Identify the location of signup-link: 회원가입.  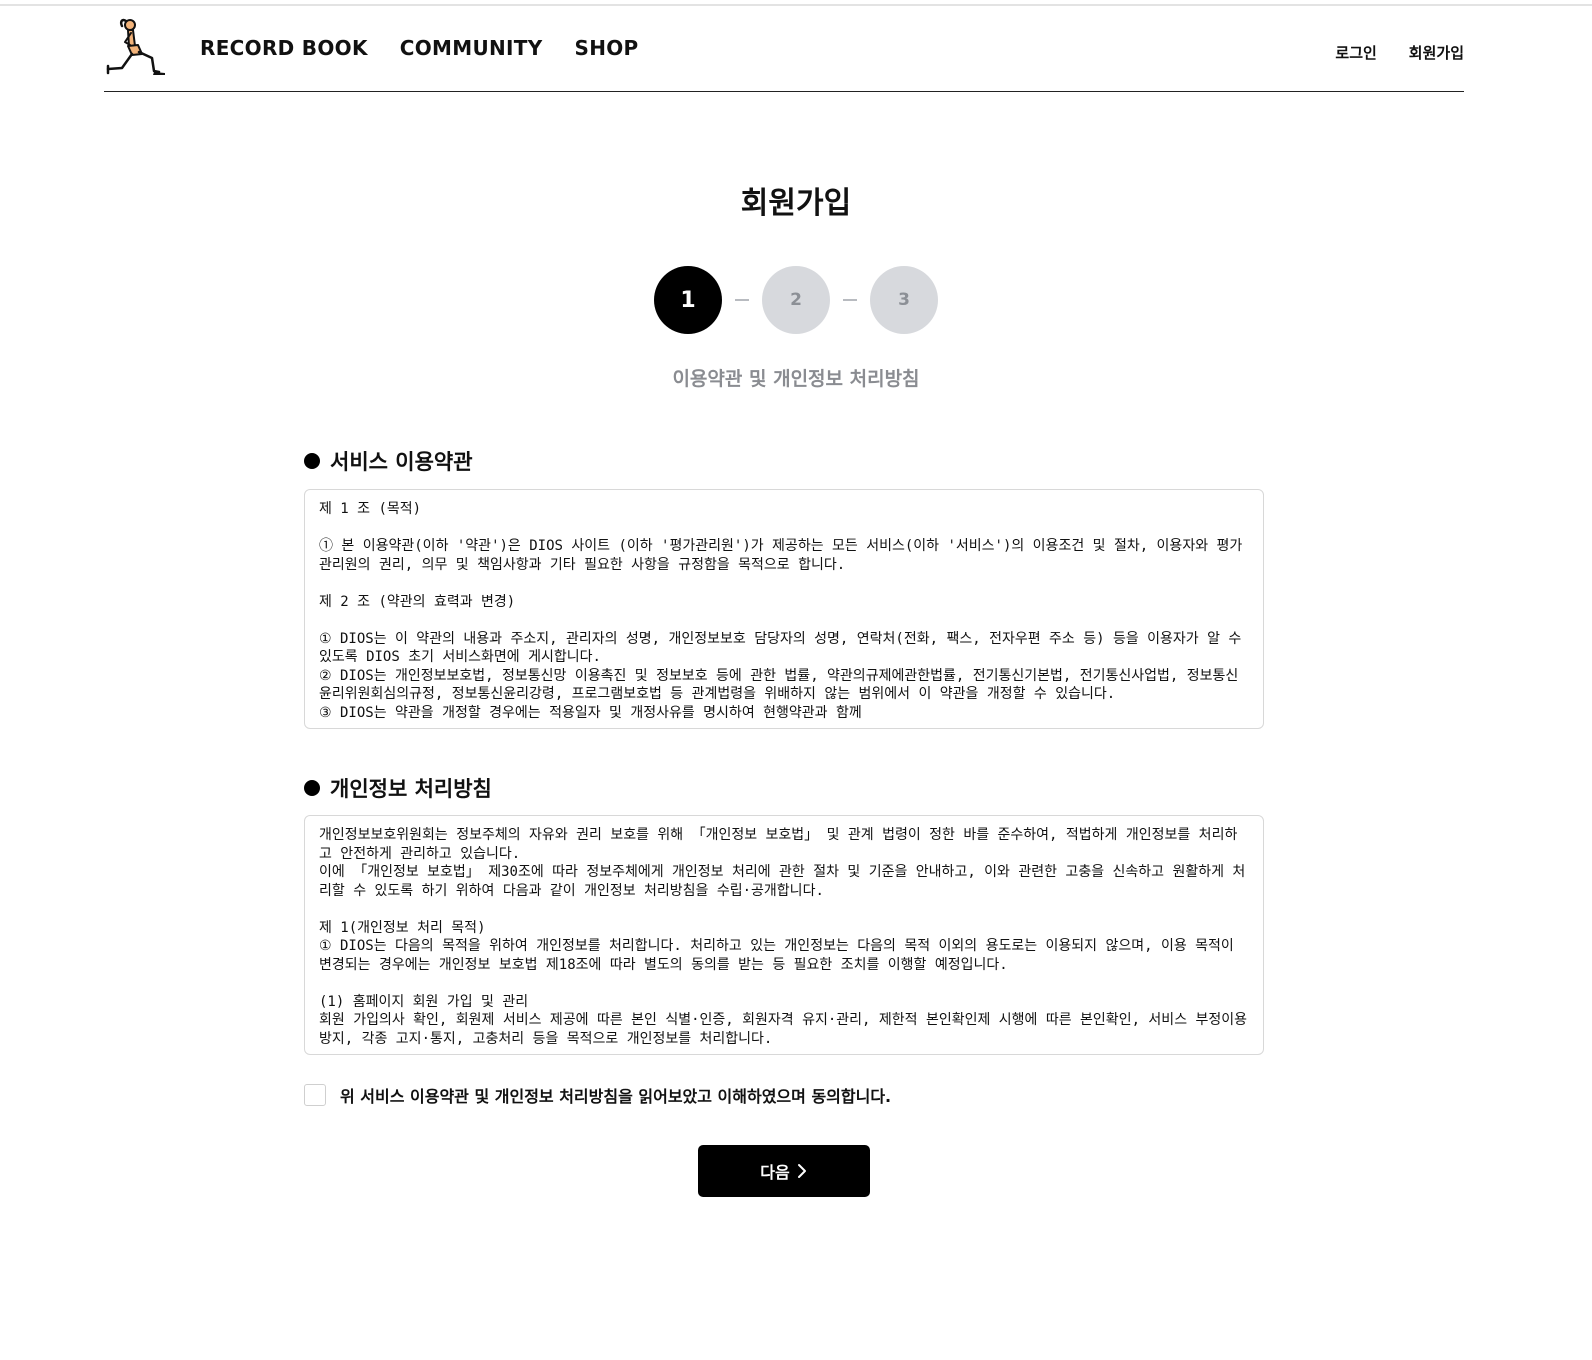
(1436, 52).